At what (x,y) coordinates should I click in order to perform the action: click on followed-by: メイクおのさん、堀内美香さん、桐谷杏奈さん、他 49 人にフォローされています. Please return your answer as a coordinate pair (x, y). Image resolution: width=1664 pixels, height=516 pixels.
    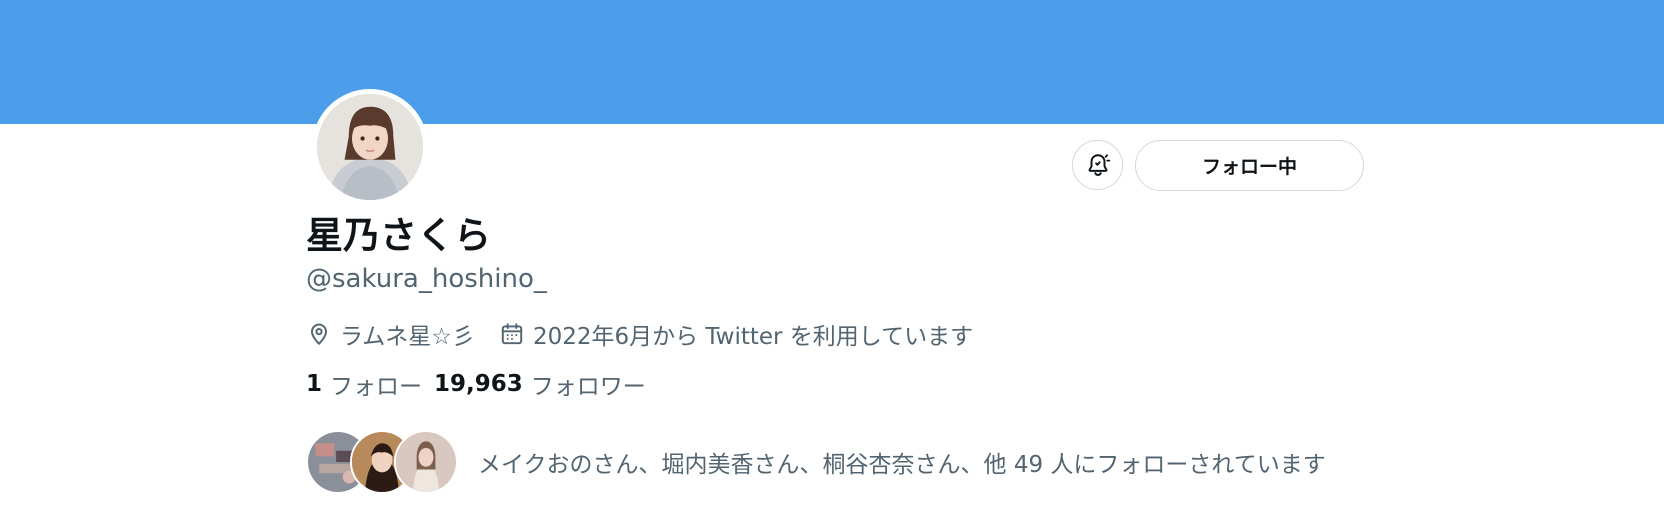
    Looking at the image, I should click on (816, 462).